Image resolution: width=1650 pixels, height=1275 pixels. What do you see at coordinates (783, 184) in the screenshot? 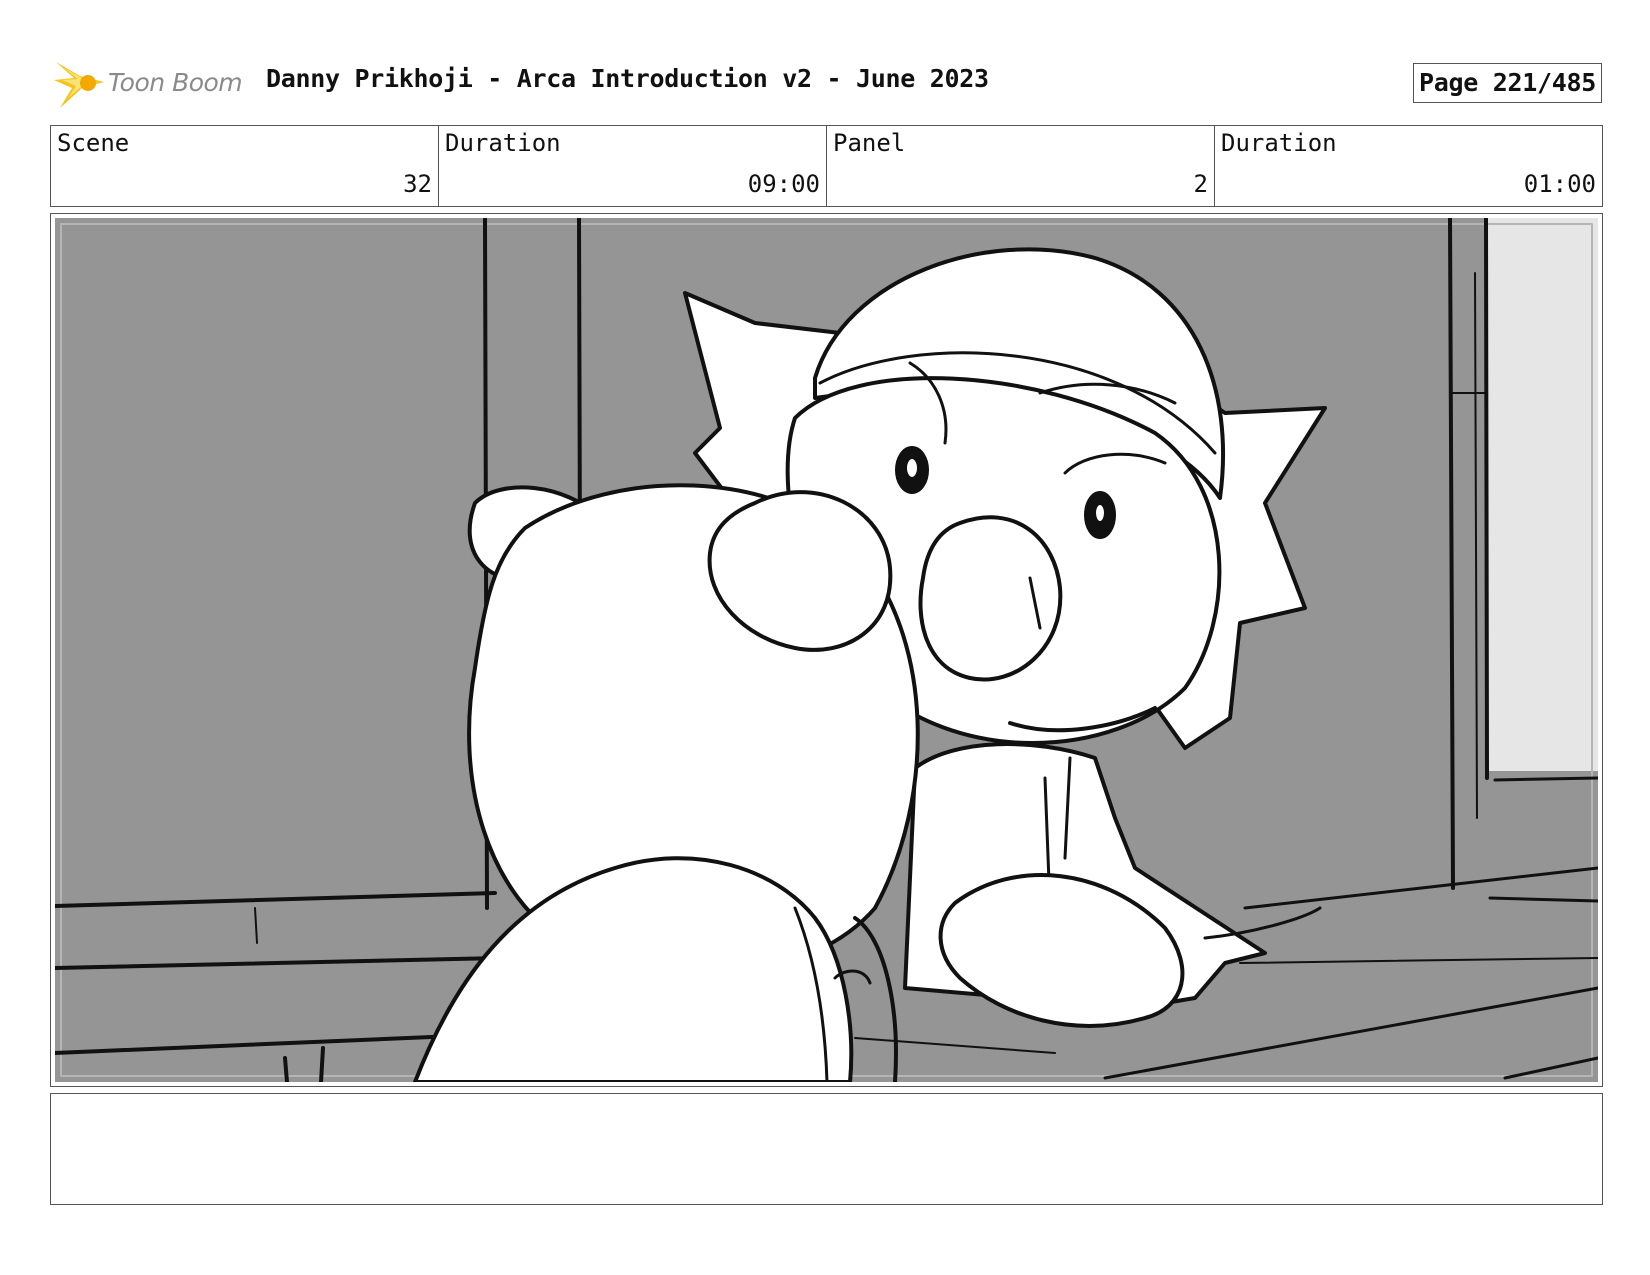
I see `scene-duration-value: 09:00` at bounding box center [783, 184].